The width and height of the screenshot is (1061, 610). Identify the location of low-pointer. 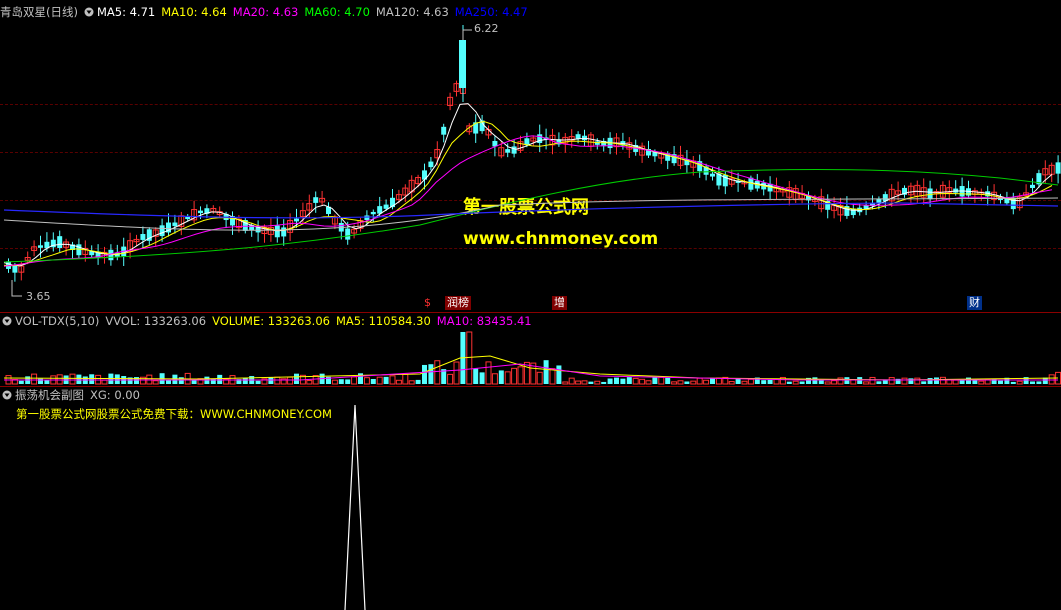
(16, 288).